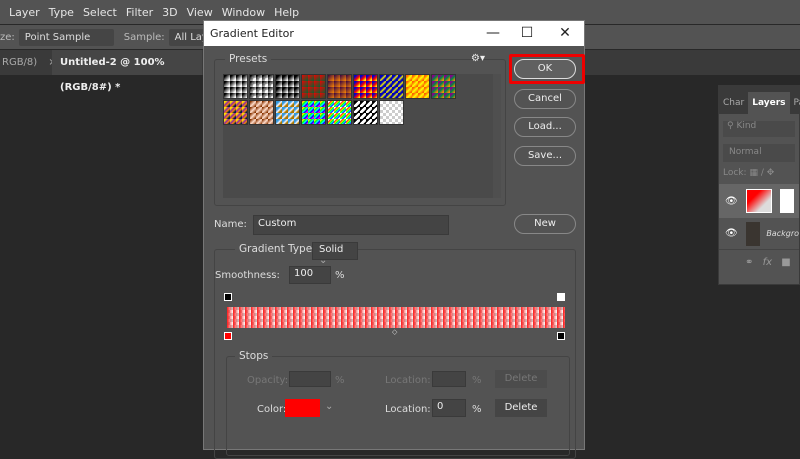 This screenshot has height=459, width=800. I want to click on smoothness-label: Smoothness:, so click(247, 275).